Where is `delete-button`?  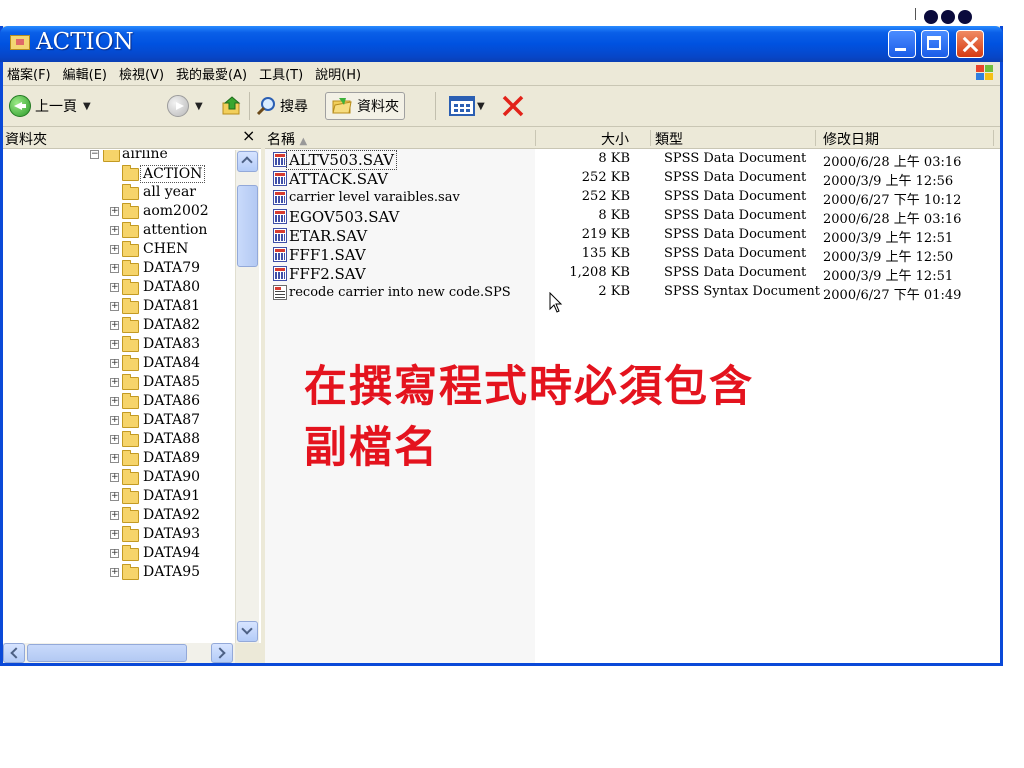
delete-button is located at coordinates (513, 106).